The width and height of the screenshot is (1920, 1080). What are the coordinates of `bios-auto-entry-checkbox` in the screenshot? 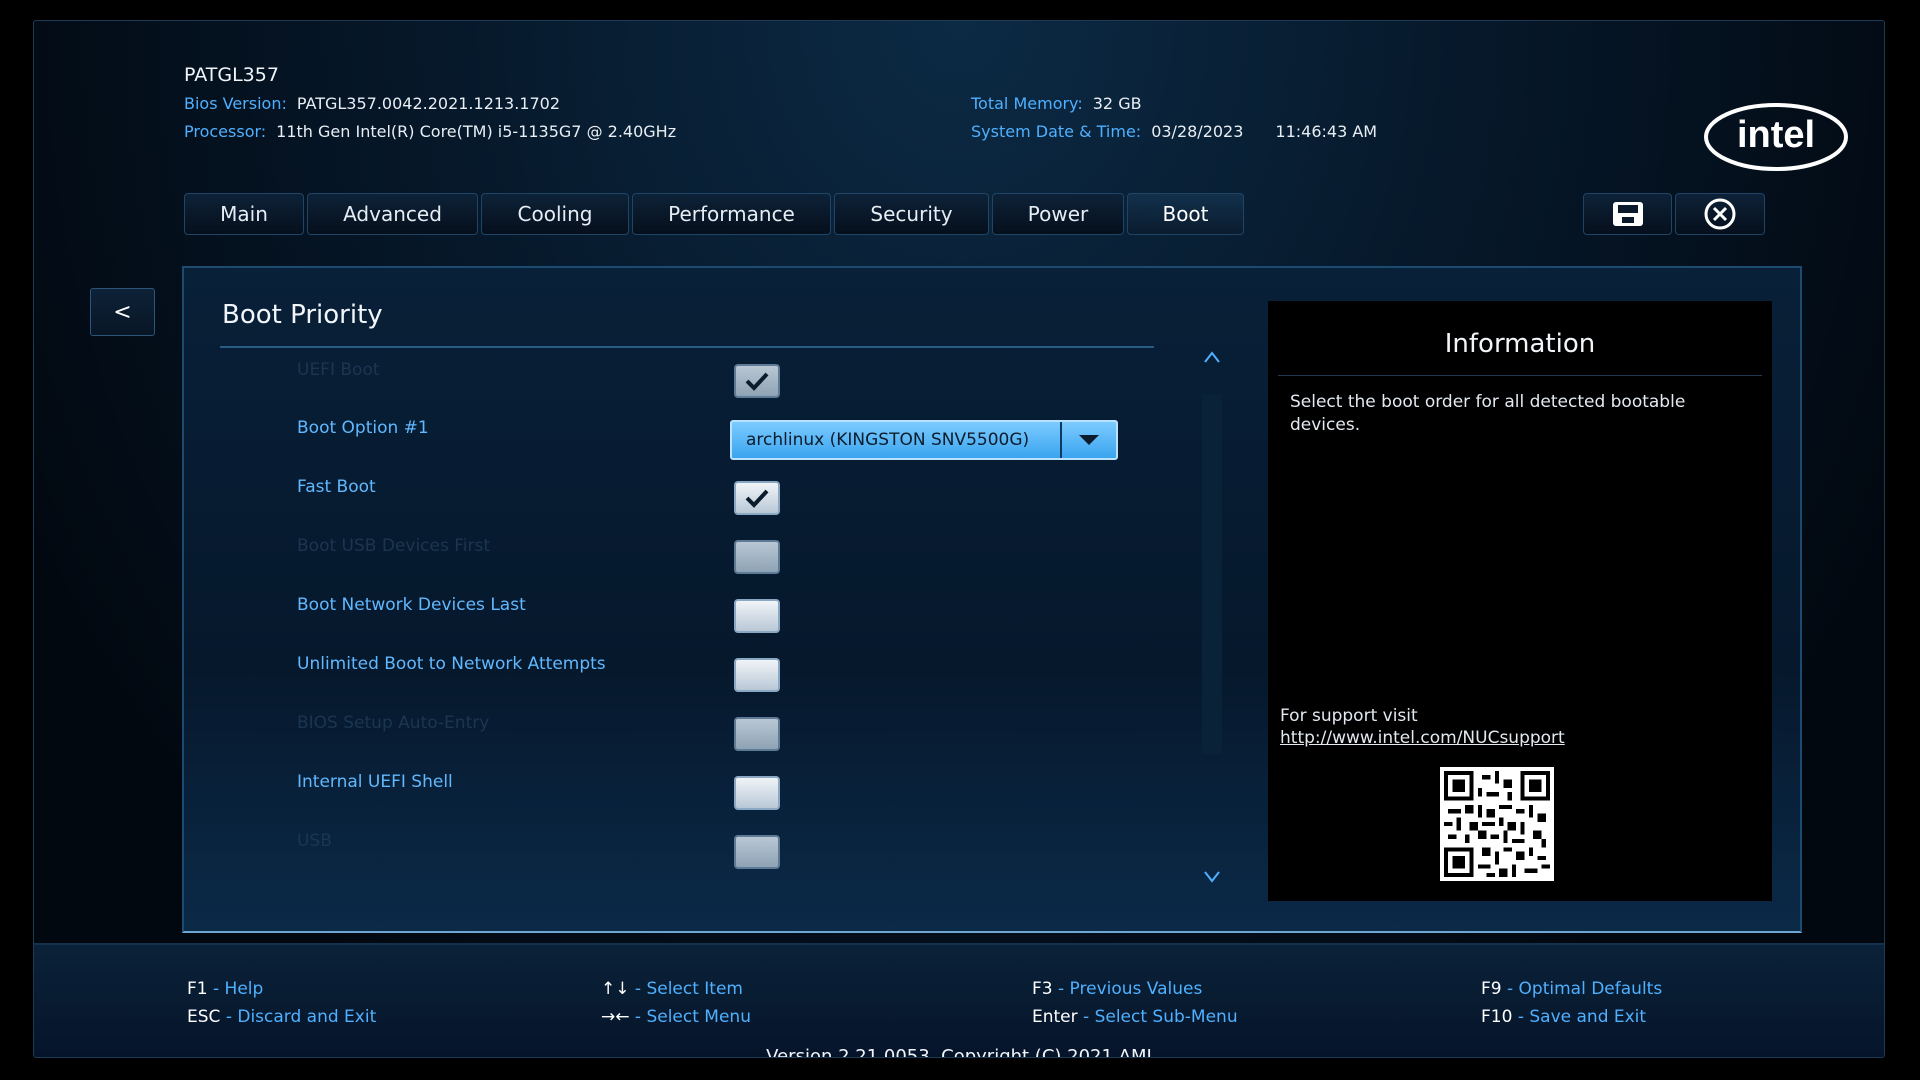 It's located at (757, 734).